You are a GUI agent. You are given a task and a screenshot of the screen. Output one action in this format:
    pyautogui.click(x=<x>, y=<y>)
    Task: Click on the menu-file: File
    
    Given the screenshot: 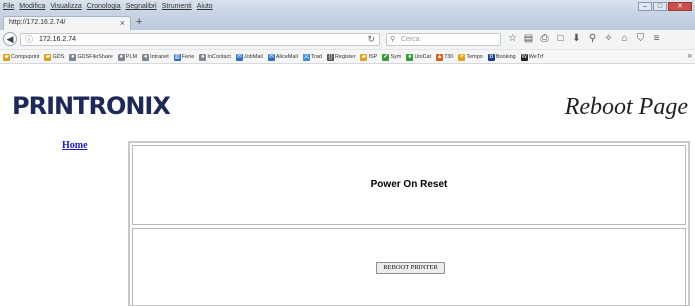 What is the action you would take?
    pyautogui.click(x=8, y=7)
    